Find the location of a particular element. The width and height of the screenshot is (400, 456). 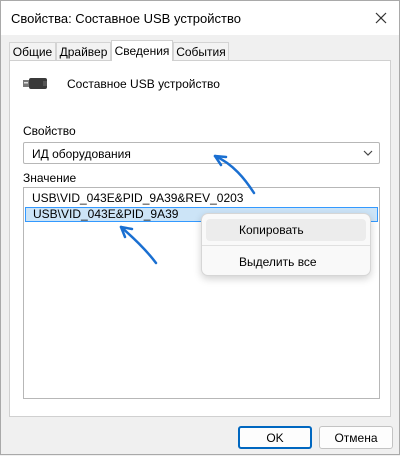

tab-events: События is located at coordinates (201, 51).